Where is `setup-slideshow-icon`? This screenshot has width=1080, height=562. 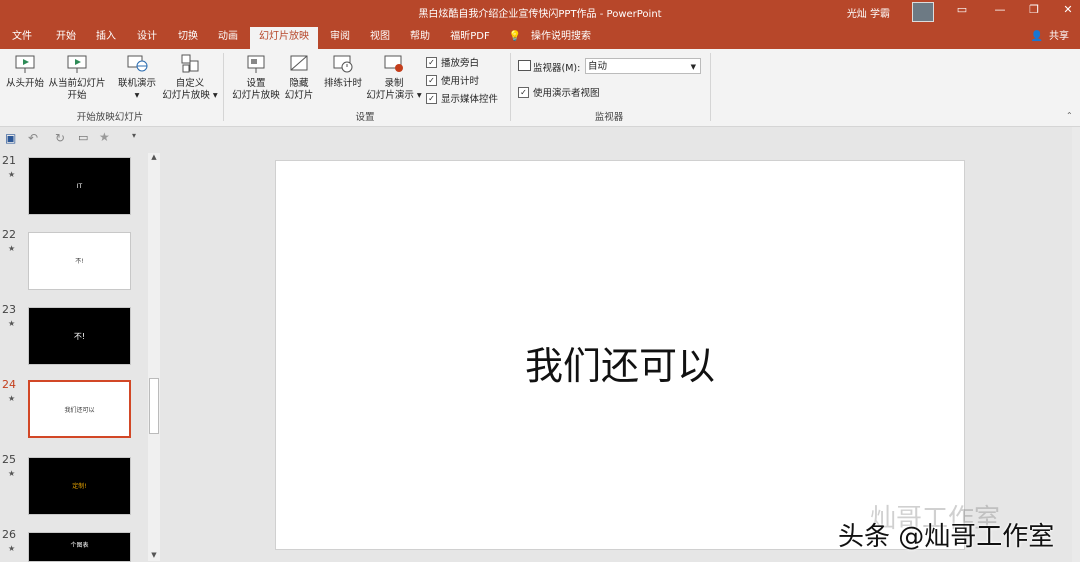
setup-slideshow-icon is located at coordinates (256, 64).